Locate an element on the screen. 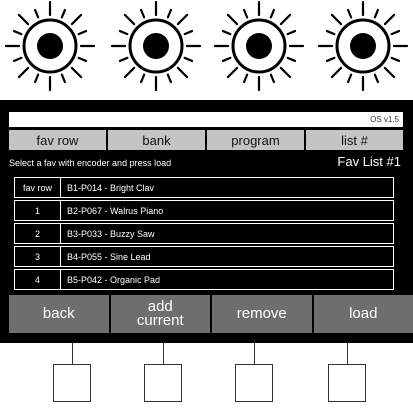 This screenshot has width=413, height=411. instruction-text: Select a fav with encoder and press load is located at coordinates (90, 163).